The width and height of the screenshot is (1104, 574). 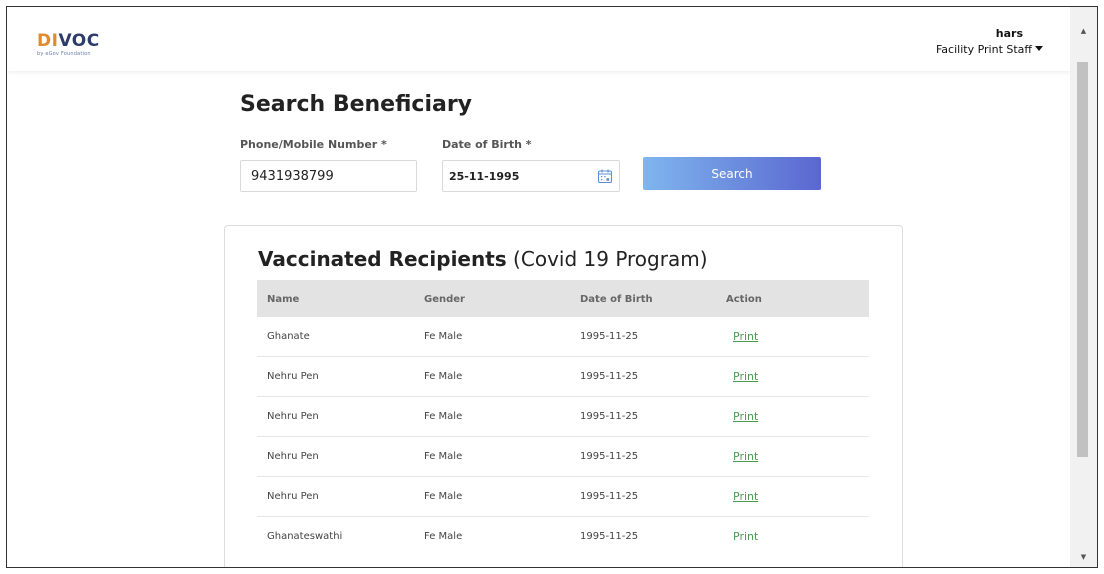 What do you see at coordinates (487, 144) in the screenshot?
I see `dob-label: Date of Birth *` at bounding box center [487, 144].